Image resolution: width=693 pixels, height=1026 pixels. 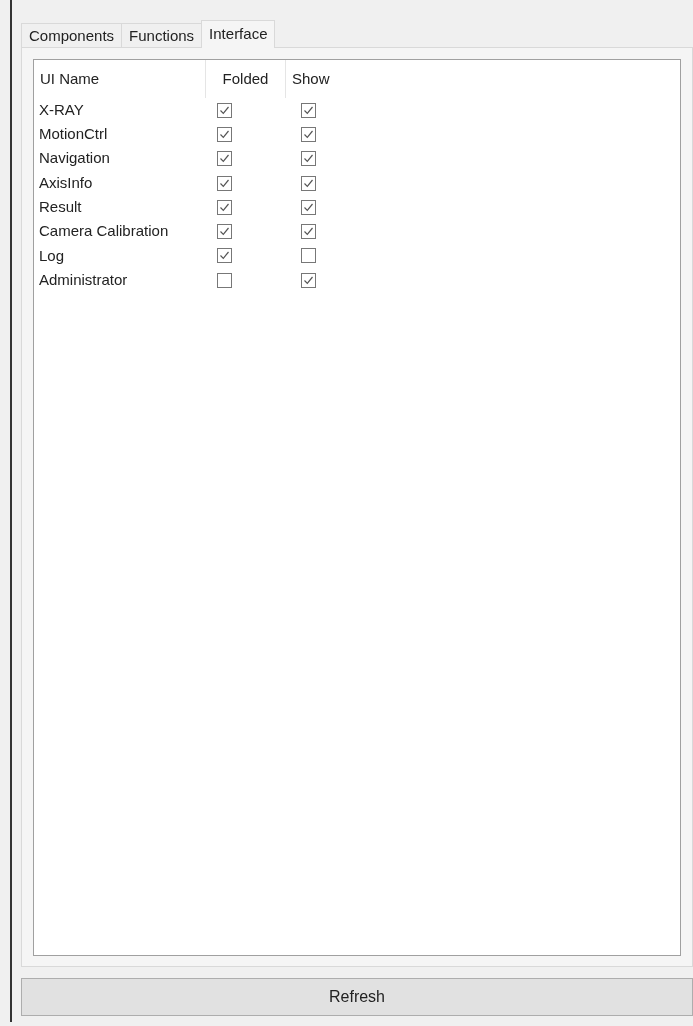 What do you see at coordinates (83, 279) in the screenshot?
I see `table-cell: Administrator` at bounding box center [83, 279].